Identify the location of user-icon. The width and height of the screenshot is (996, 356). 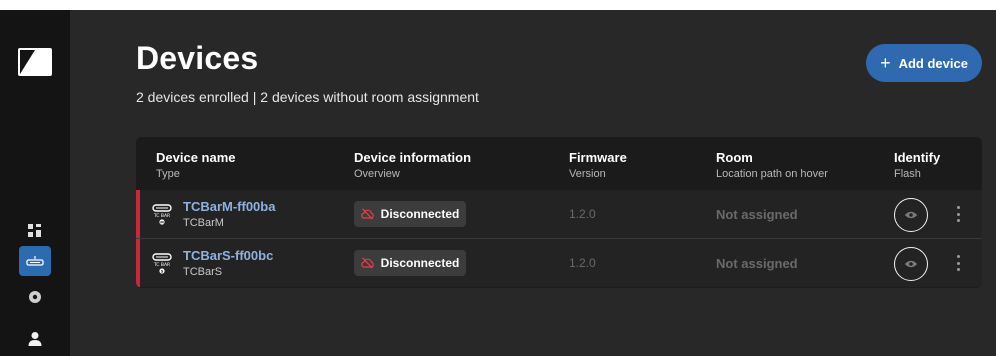
(35, 339).